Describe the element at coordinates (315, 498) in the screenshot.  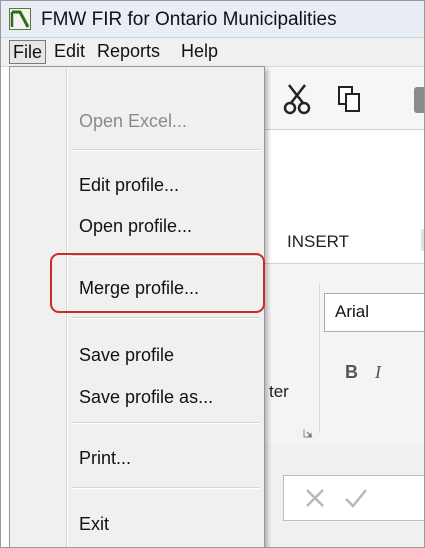
I see `cancel-x-icon` at that location.